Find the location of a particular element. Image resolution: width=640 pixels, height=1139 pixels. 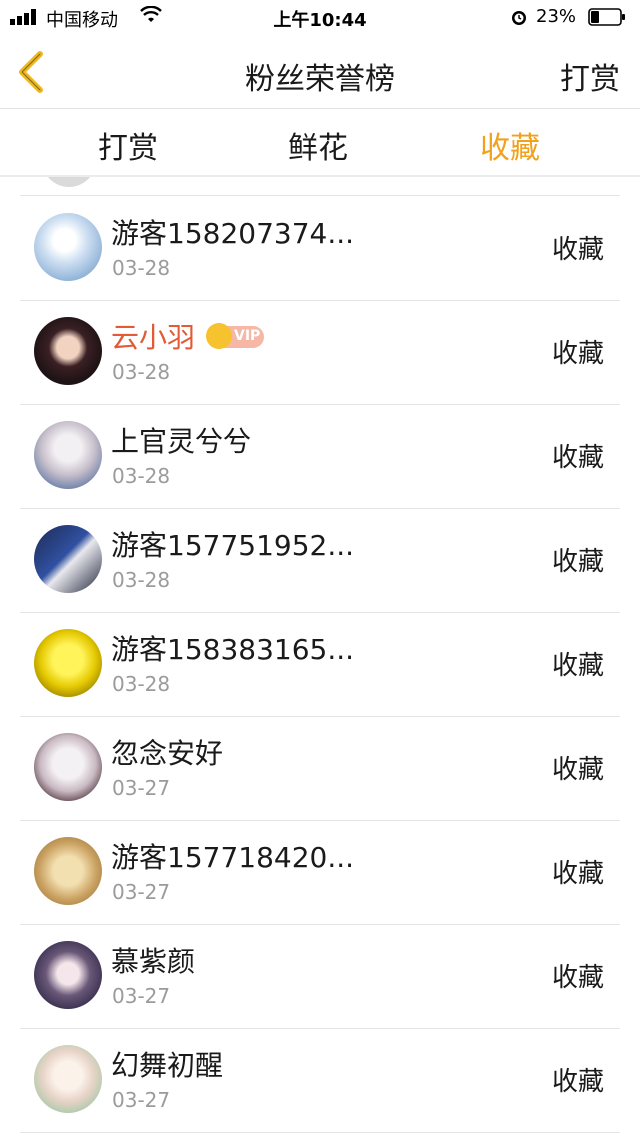

nav-bar: 粉丝荣誉榜 打赏 is located at coordinates (320, 72).